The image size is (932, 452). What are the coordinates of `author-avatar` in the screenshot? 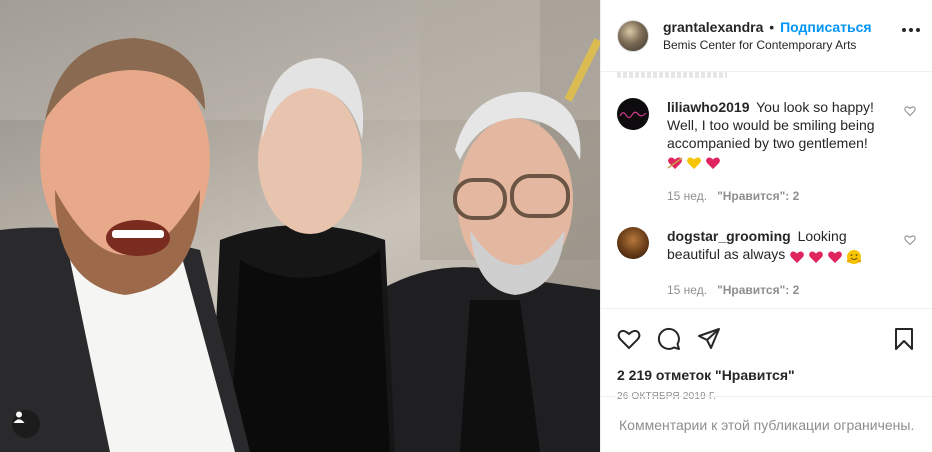 It's located at (633, 35).